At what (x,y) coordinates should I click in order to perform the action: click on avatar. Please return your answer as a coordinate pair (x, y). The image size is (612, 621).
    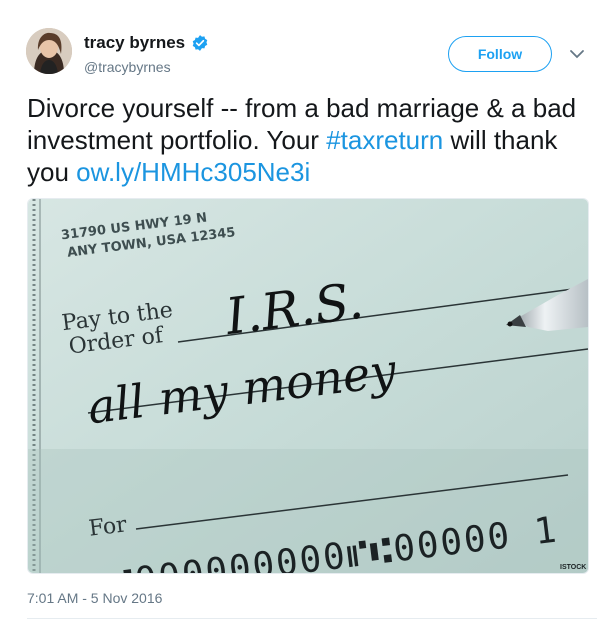
    Looking at the image, I should click on (49, 51).